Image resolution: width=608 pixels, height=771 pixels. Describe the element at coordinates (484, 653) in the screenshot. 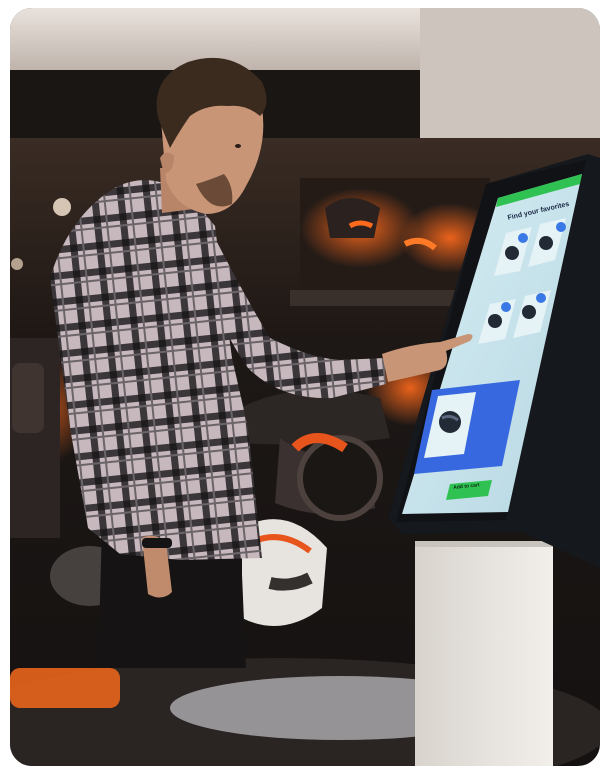

I see `kiosk-stand` at that location.